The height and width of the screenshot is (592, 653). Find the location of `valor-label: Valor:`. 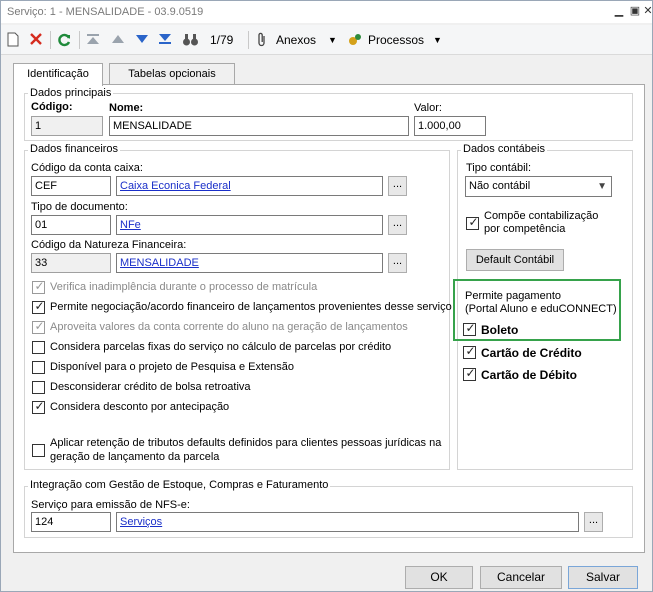

valor-label: Valor: is located at coordinates (428, 108).